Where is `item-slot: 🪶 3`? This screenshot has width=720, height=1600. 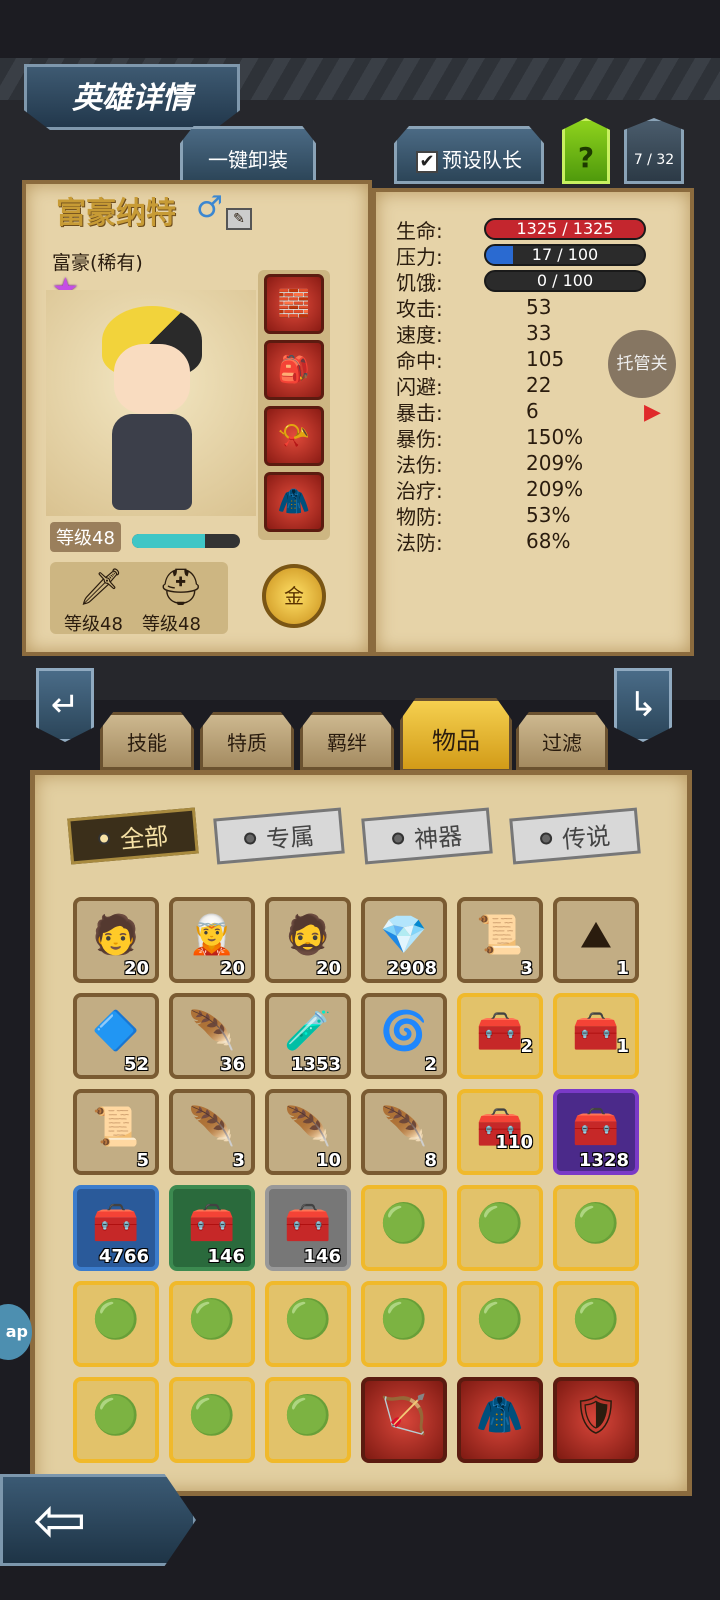 item-slot: 🪶 3 is located at coordinates (212, 1132).